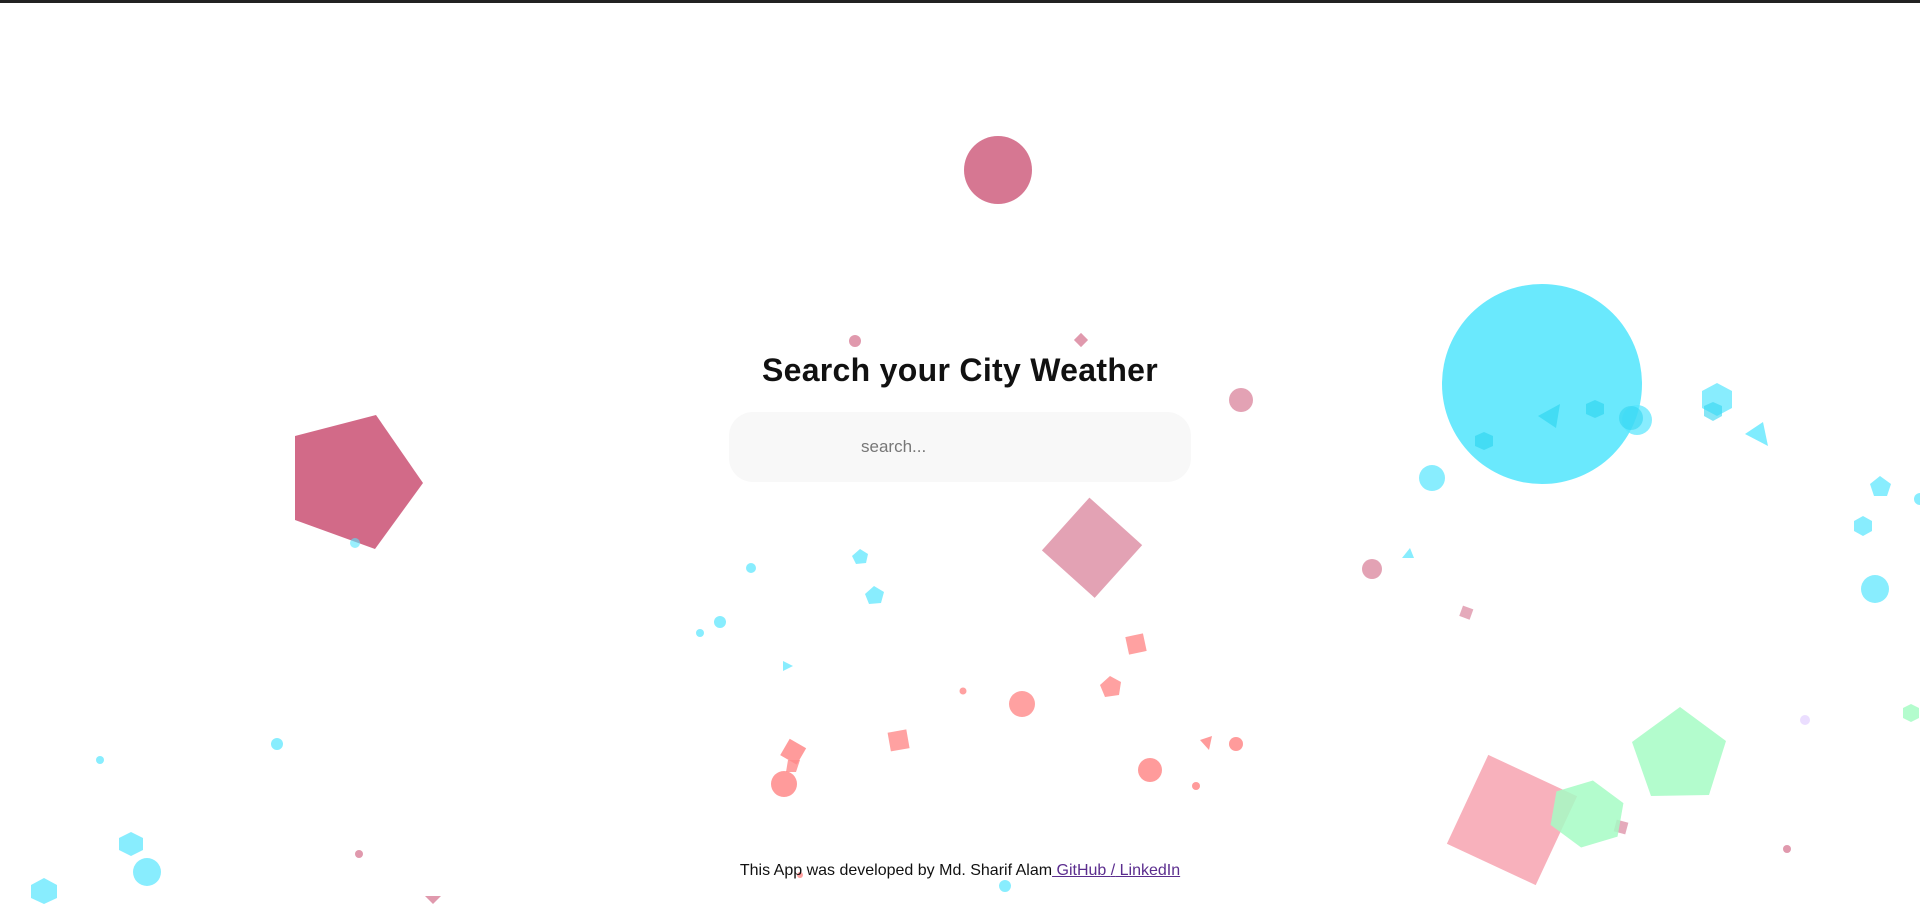  Describe the element at coordinates (960, 447) in the screenshot. I see `search-input` at that location.